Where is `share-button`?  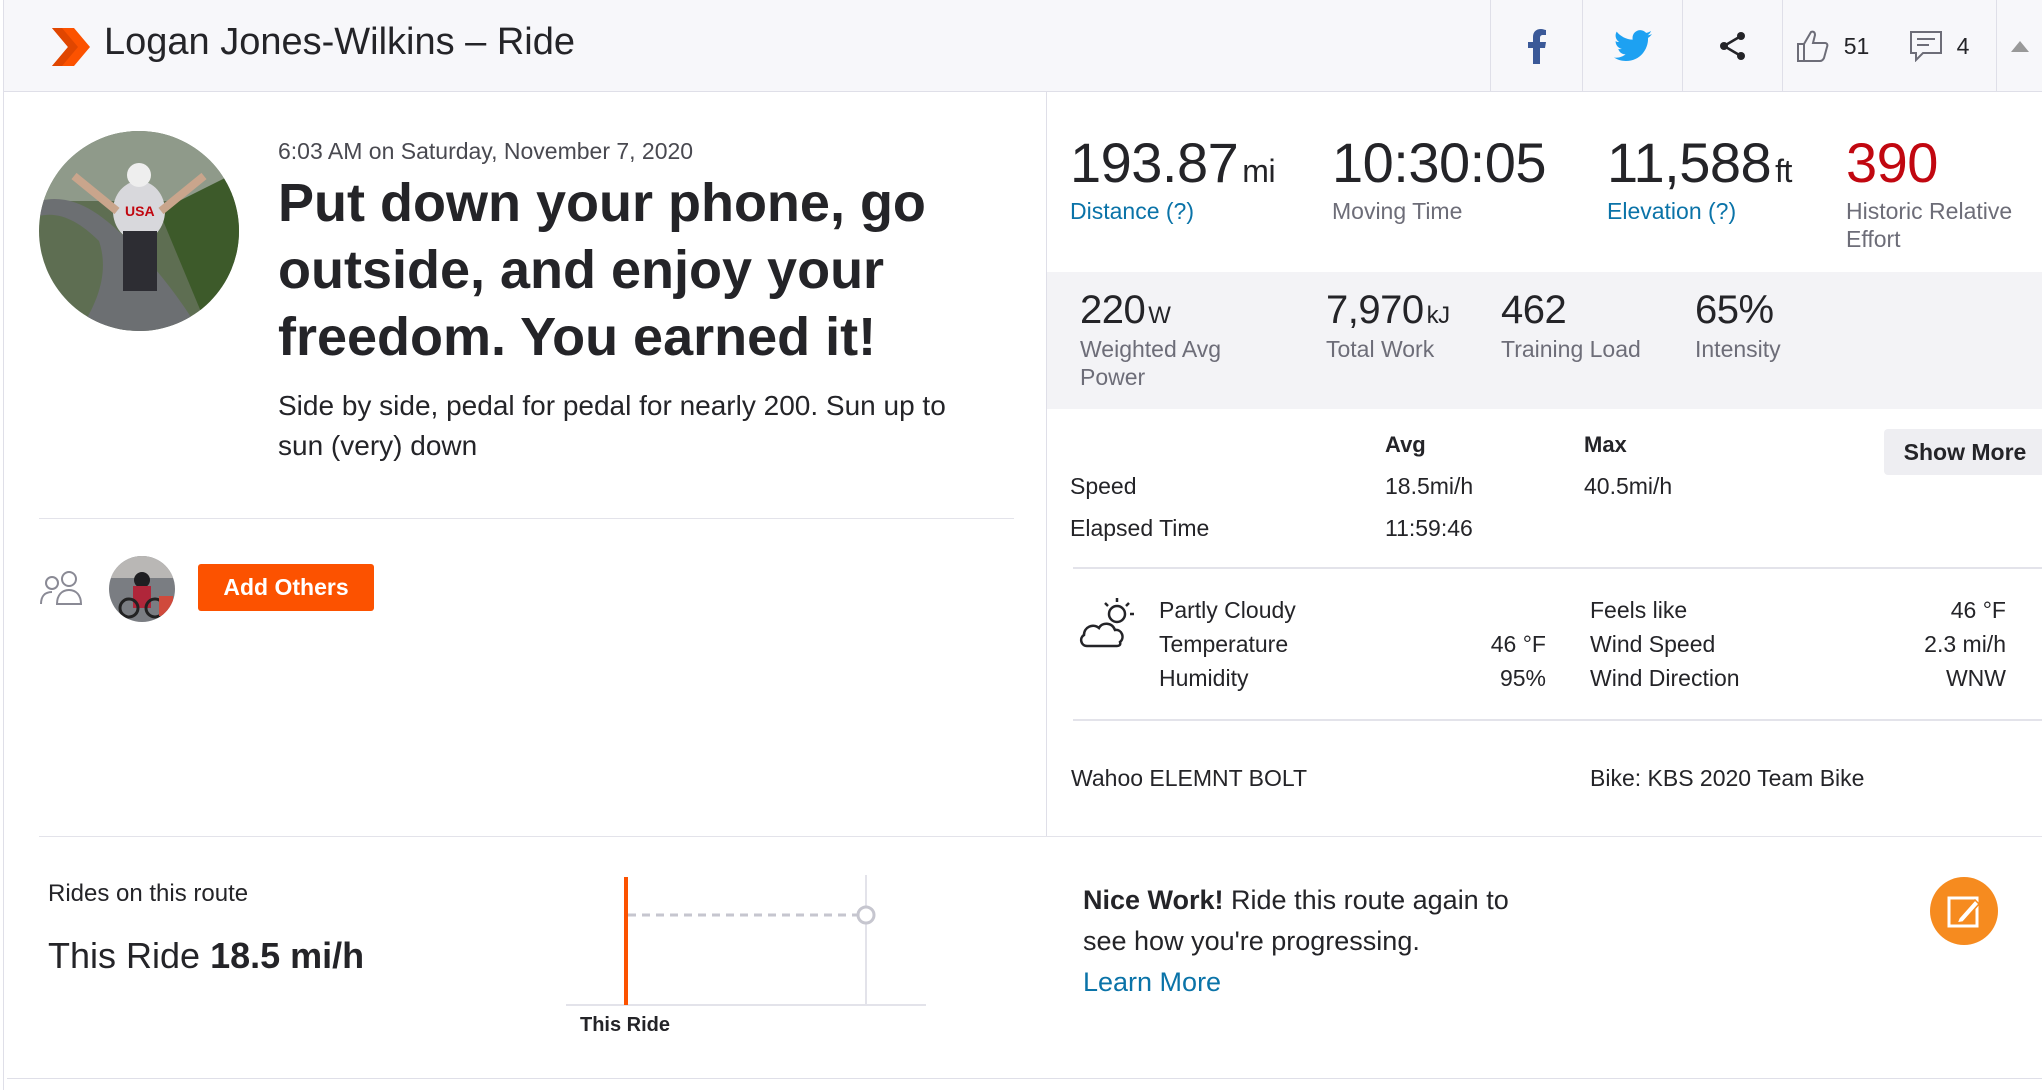 share-button is located at coordinates (1732, 46).